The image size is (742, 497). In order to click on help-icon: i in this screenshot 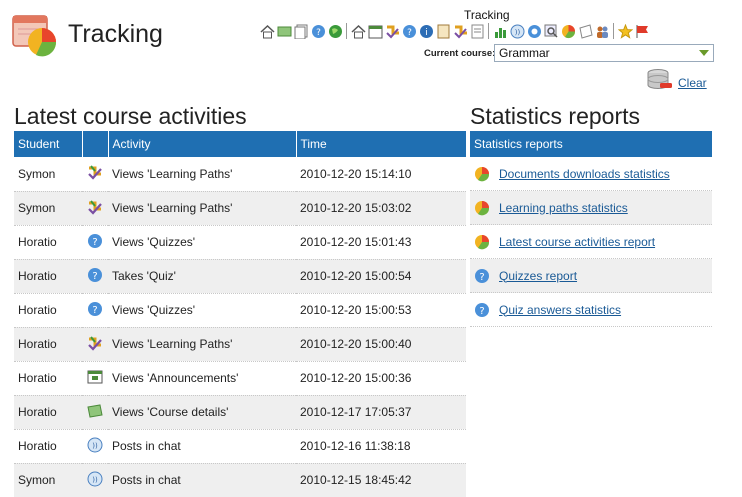, I will do `click(426, 31)`.